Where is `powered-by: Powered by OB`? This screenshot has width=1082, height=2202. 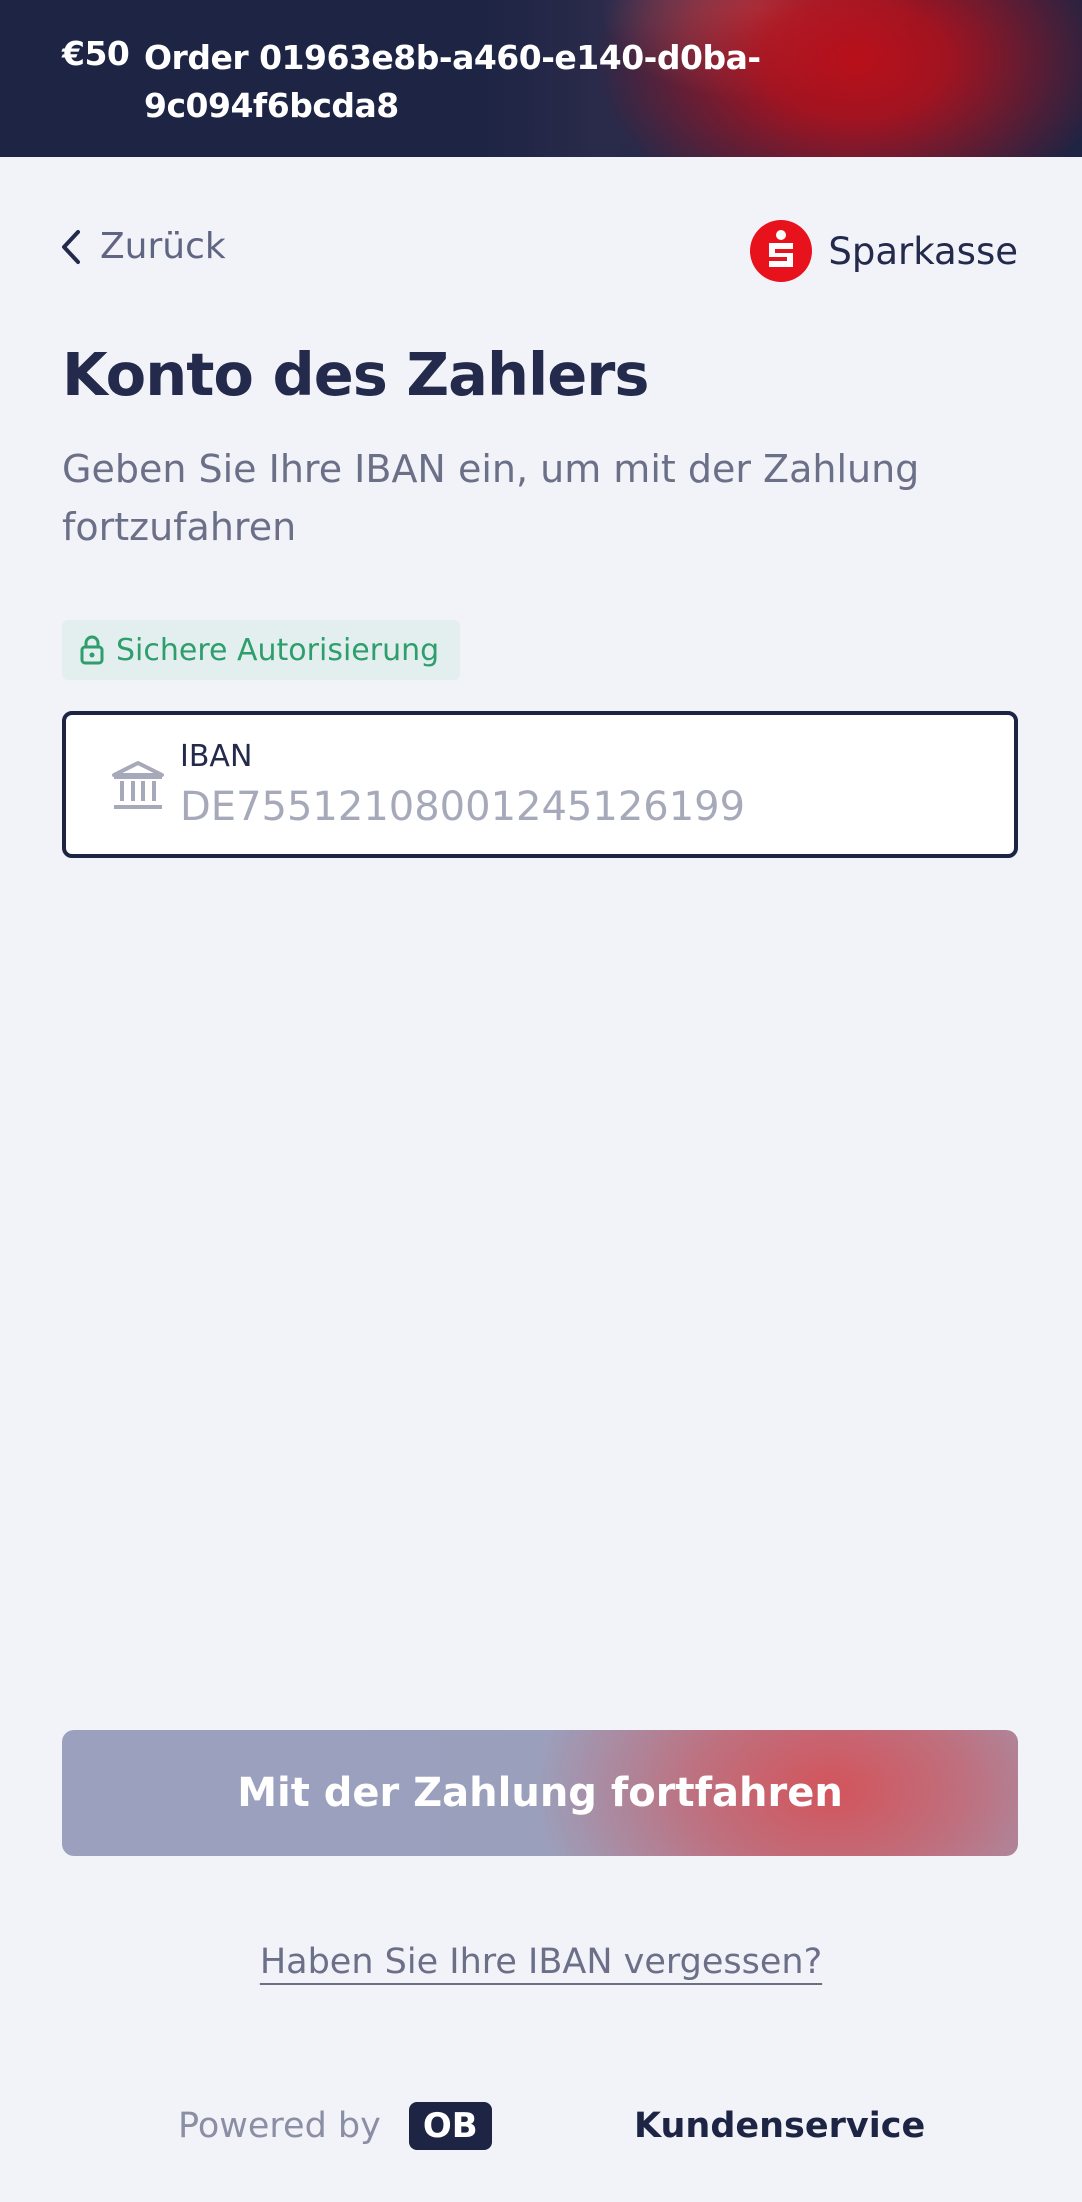
powered-by: Powered by OB is located at coordinates (335, 2126).